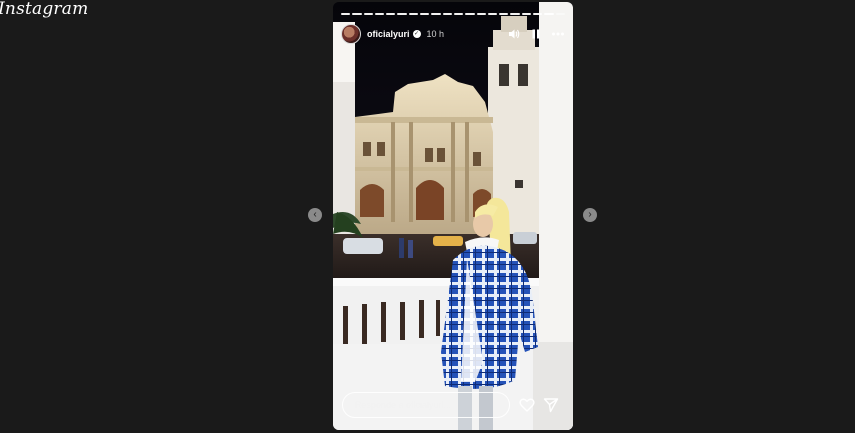  I want to click on story-username: oficialyuri, so click(388, 34).